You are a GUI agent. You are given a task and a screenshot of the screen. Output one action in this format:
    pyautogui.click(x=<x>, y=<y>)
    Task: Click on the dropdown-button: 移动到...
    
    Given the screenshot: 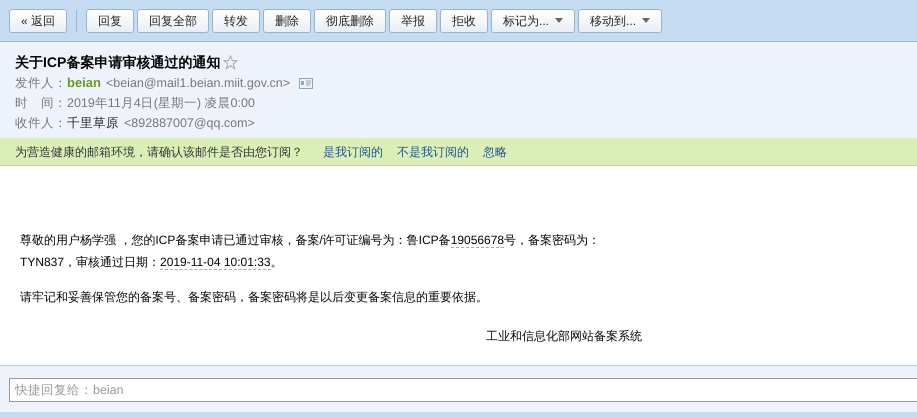 What is the action you would take?
    pyautogui.click(x=620, y=20)
    